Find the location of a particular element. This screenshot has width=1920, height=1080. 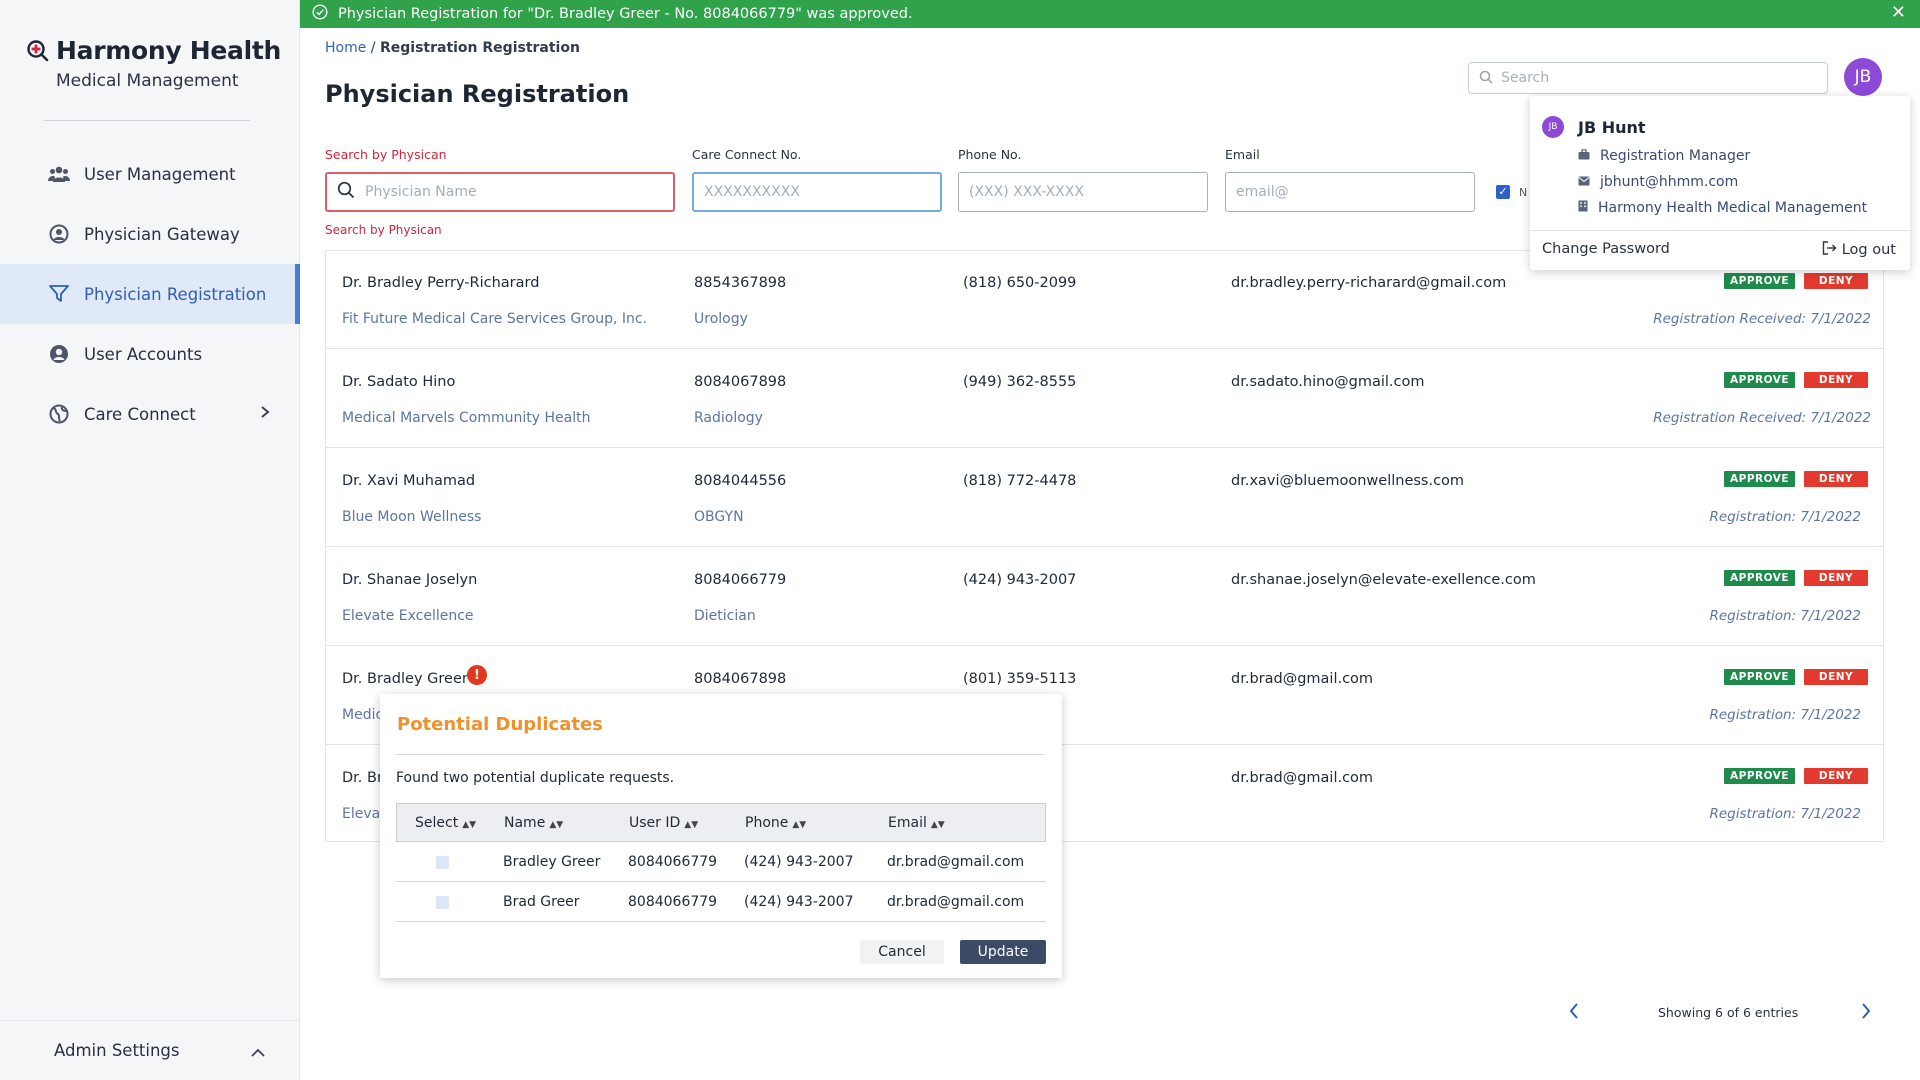

breadcrumb-current: Registration Registration is located at coordinates (479, 48).